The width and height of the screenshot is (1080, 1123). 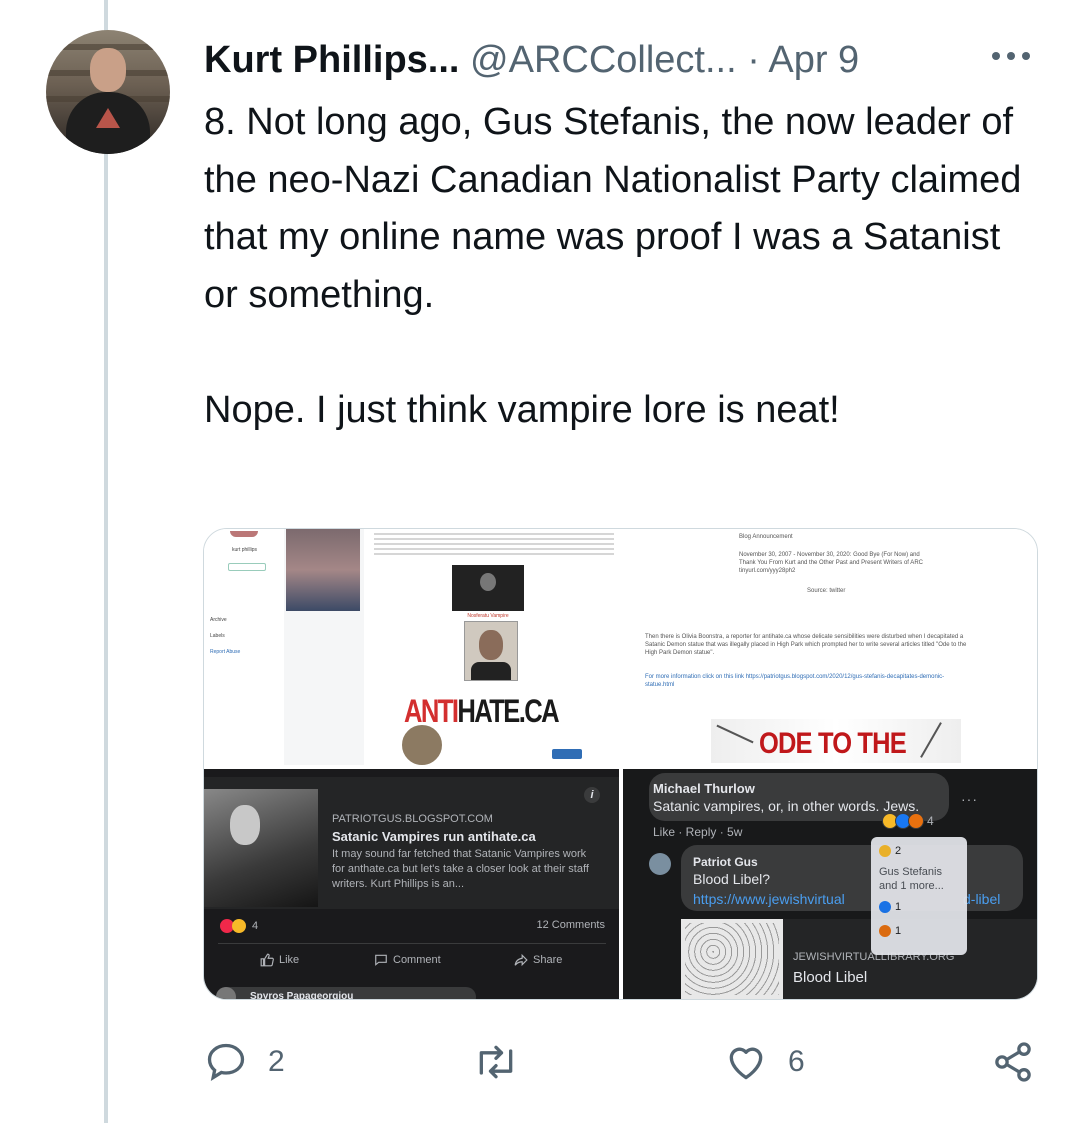 I want to click on announce-line-3: tinyurl.com/yyy28ph2, so click(x=767, y=571).